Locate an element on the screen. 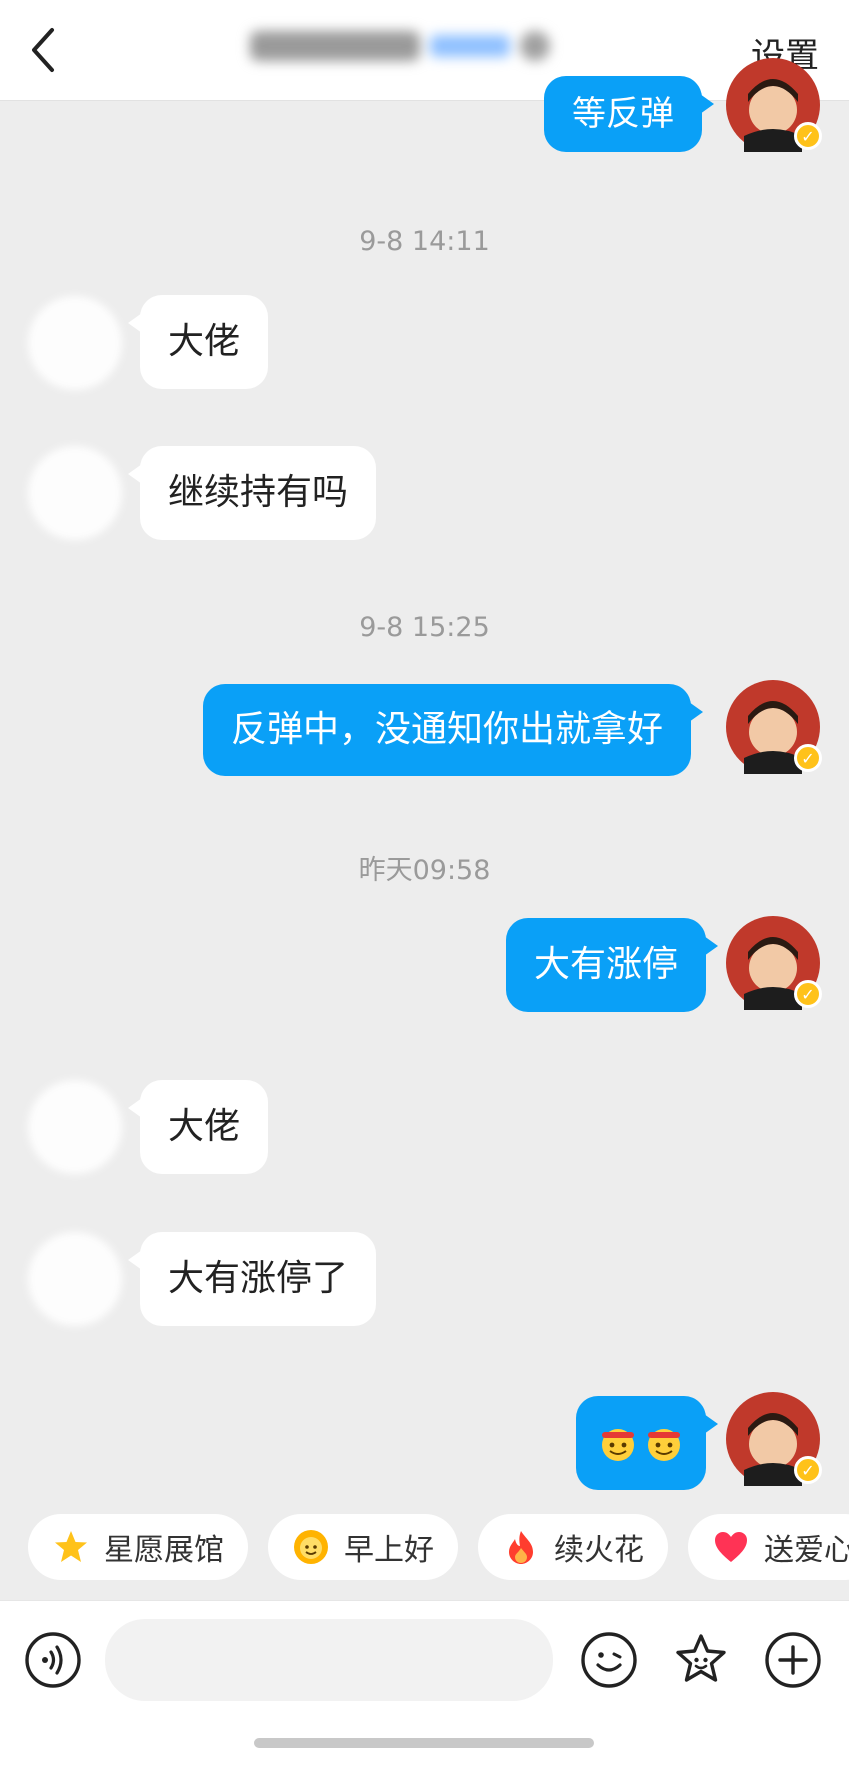  star-icon is located at coordinates (71, 1546).